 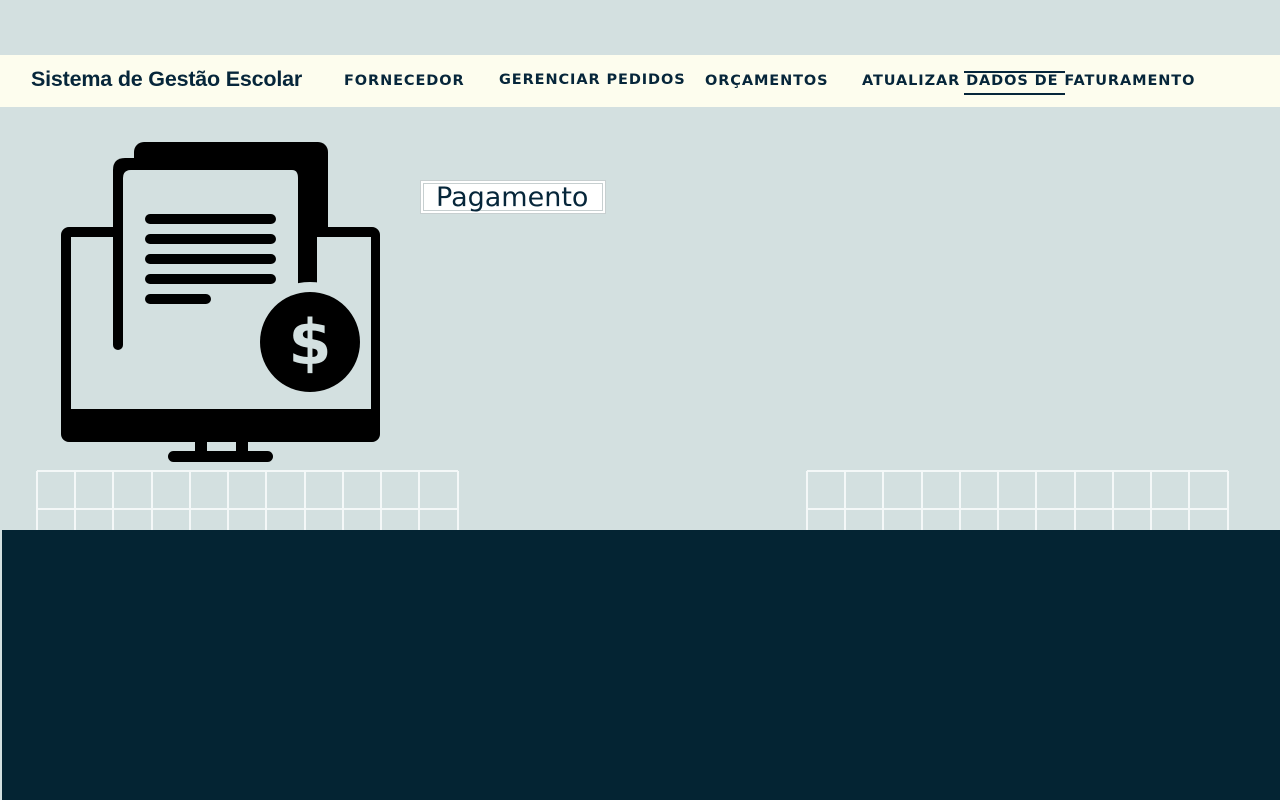 What do you see at coordinates (1018, 503) in the screenshot?
I see `decorative-grid-right` at bounding box center [1018, 503].